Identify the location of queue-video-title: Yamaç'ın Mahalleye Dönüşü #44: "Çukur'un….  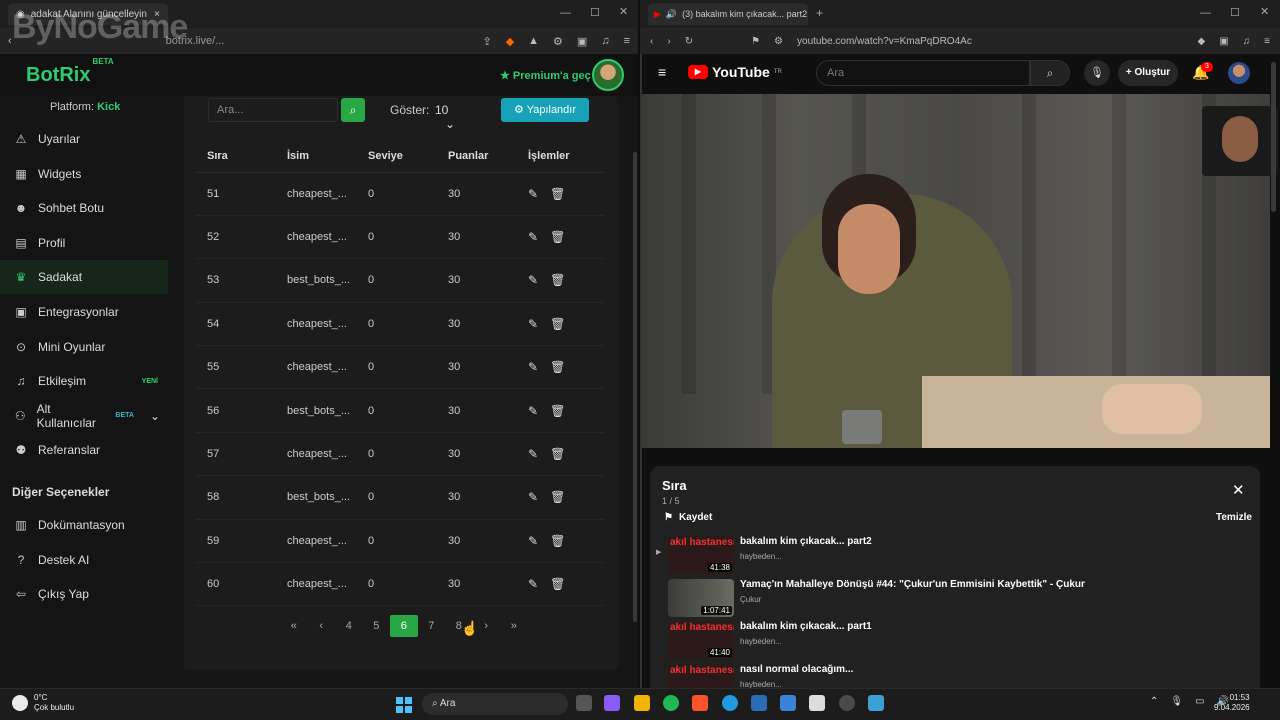
(912, 584).